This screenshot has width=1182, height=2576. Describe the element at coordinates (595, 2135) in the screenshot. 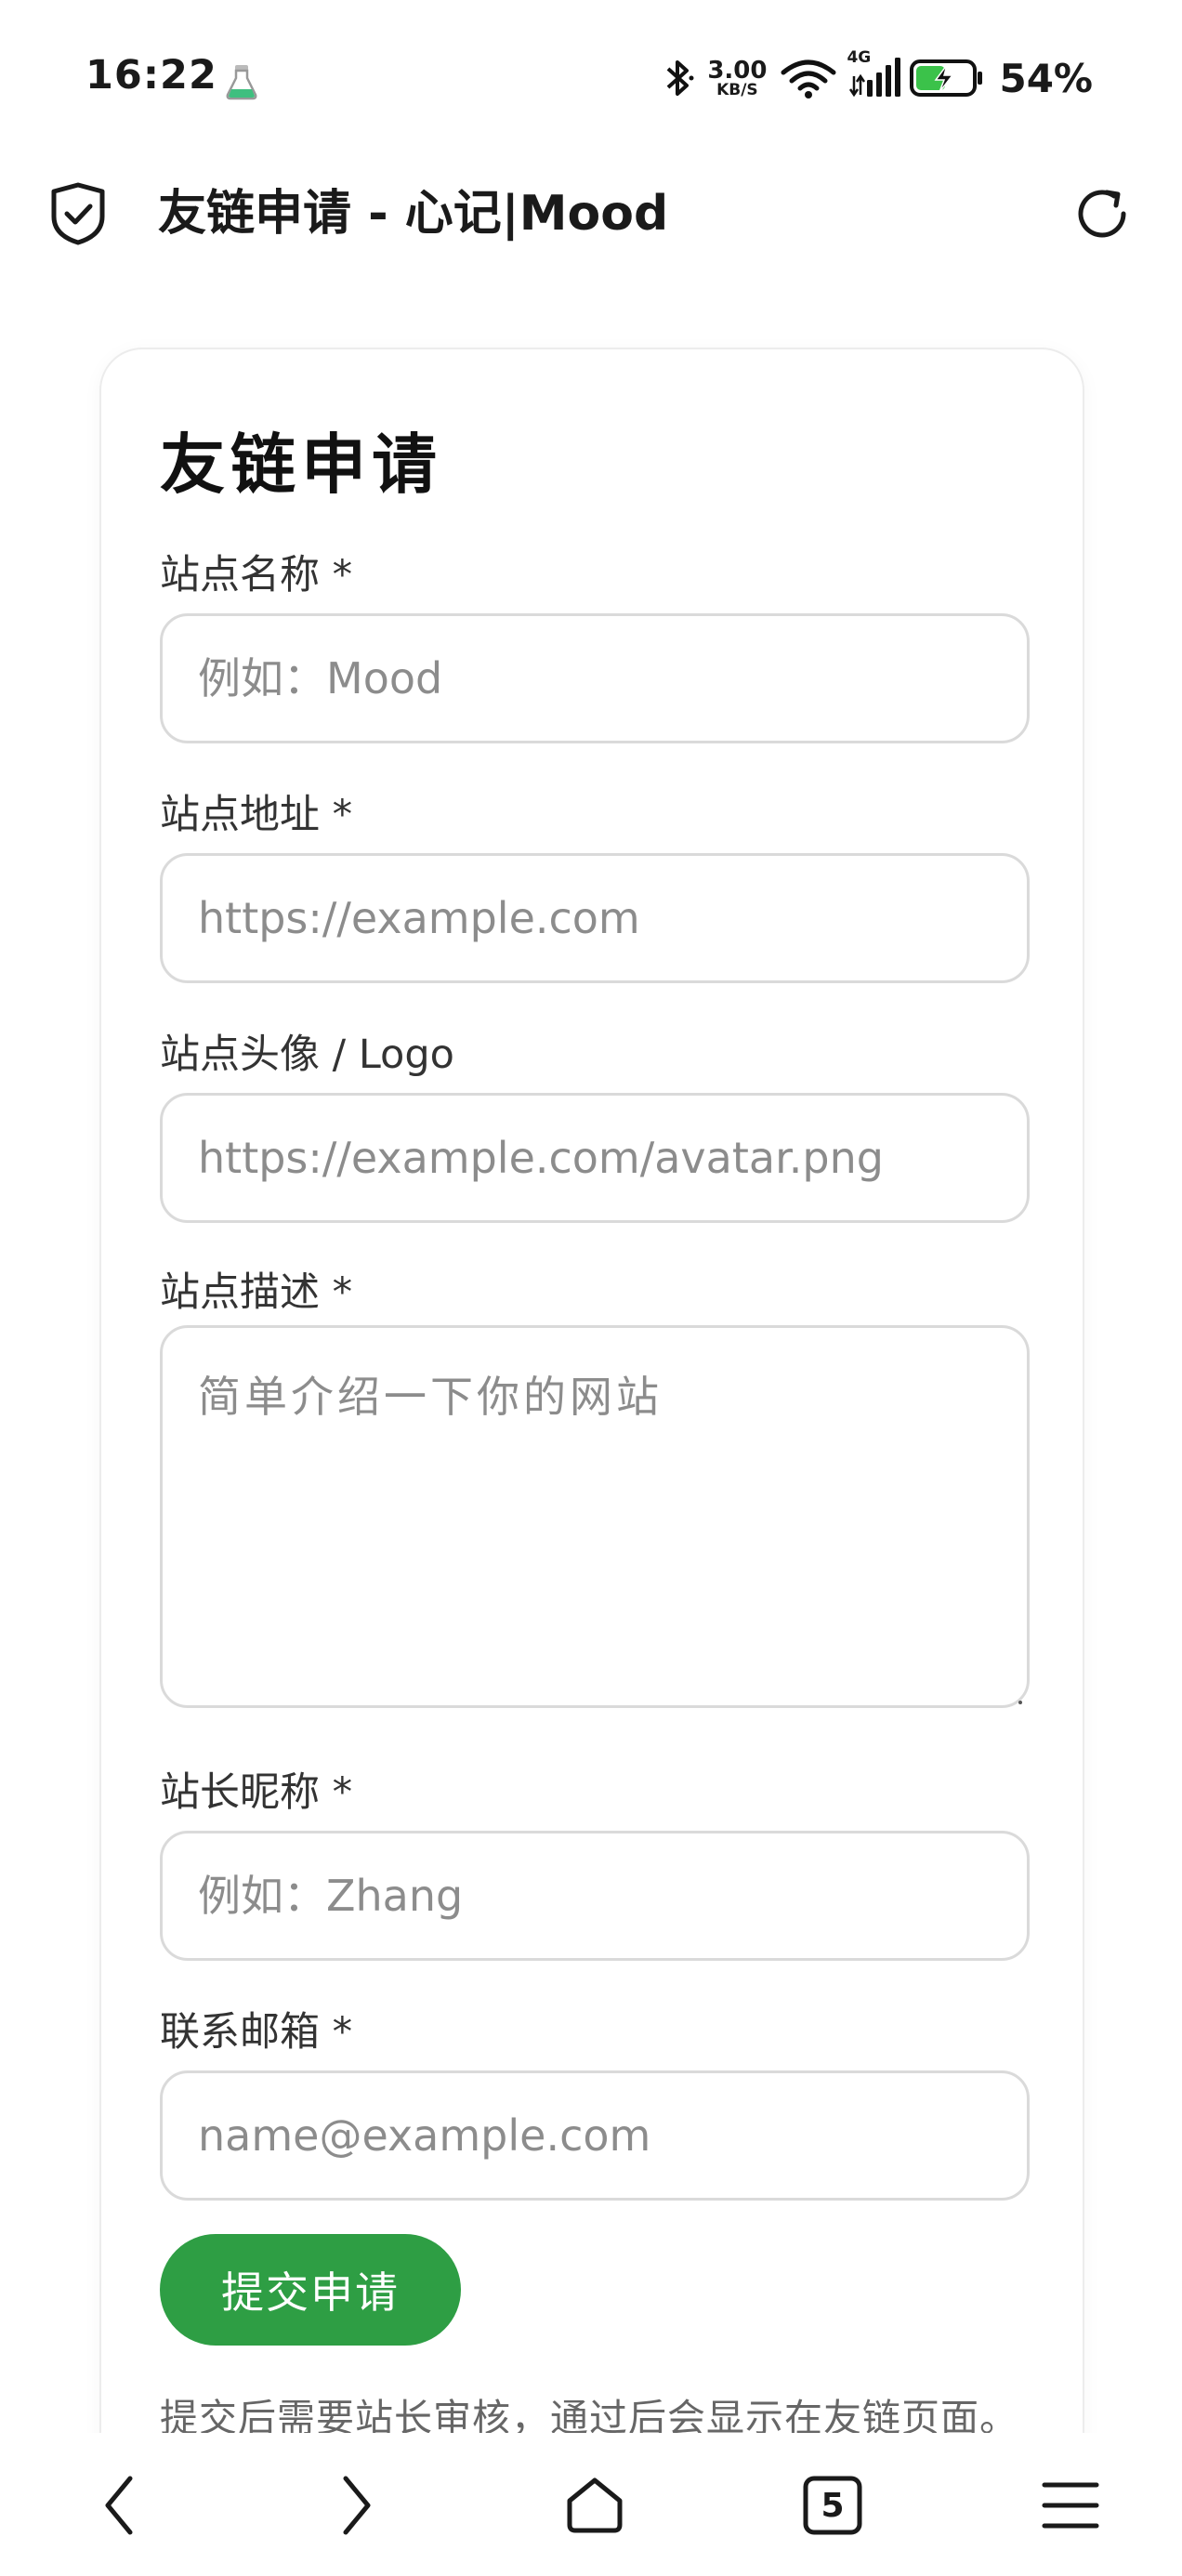

I see `contact-email-input` at that location.